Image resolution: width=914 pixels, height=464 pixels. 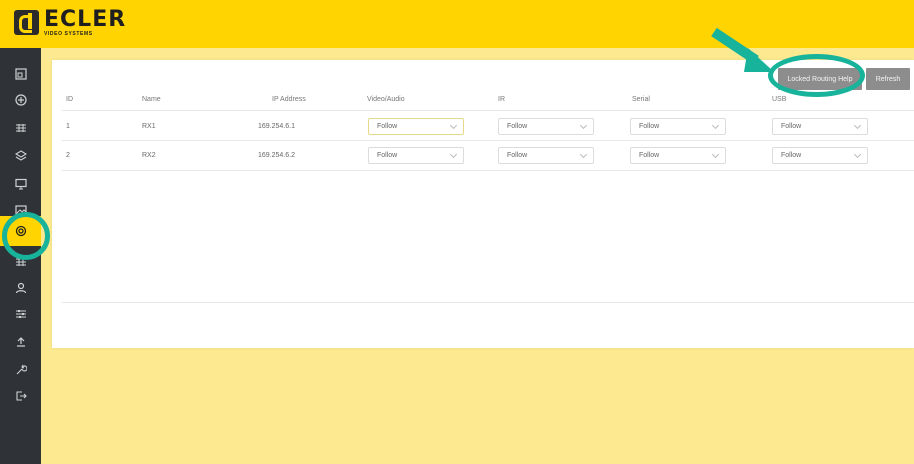 I want to click on grid-icon, so click(x=20, y=128).